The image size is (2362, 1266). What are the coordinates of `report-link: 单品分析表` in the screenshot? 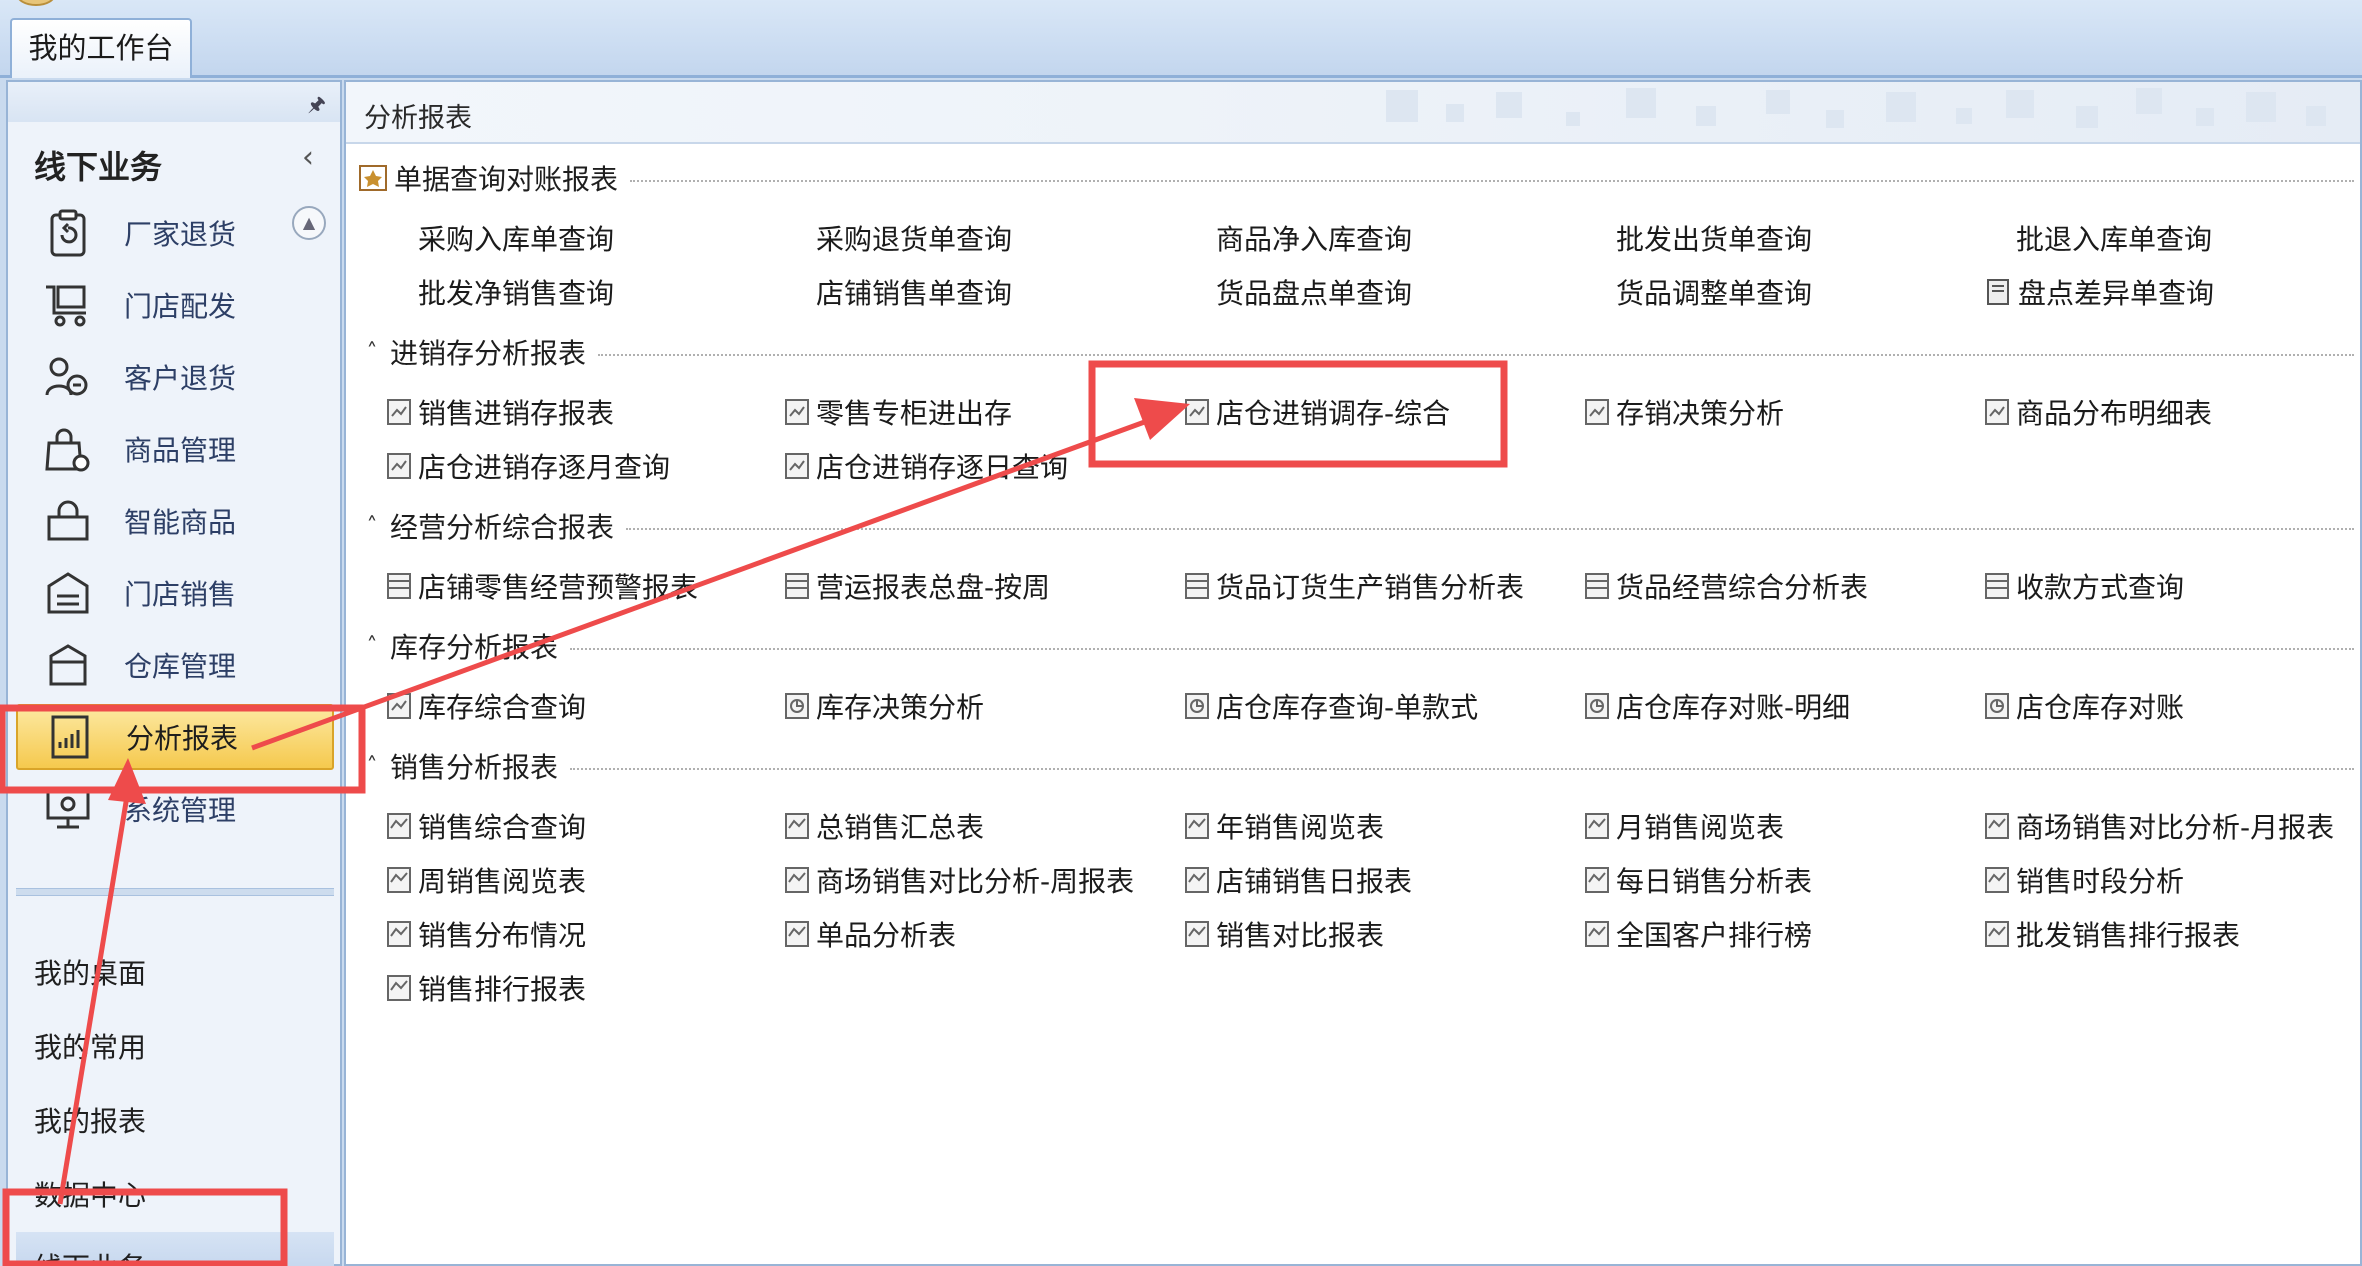 It's located at (870, 934).